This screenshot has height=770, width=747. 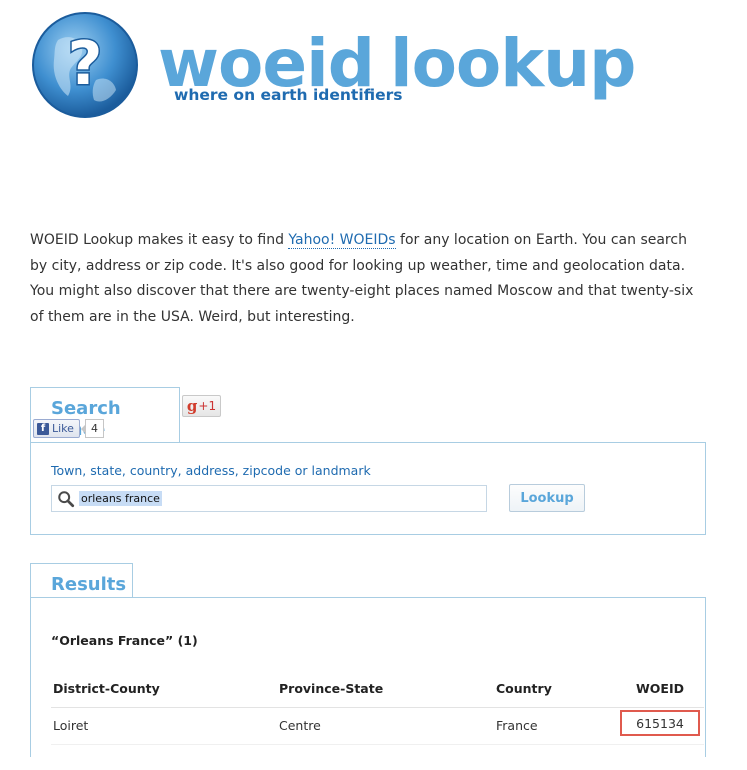 I want to click on facebook-icon: f, so click(x=43, y=428).